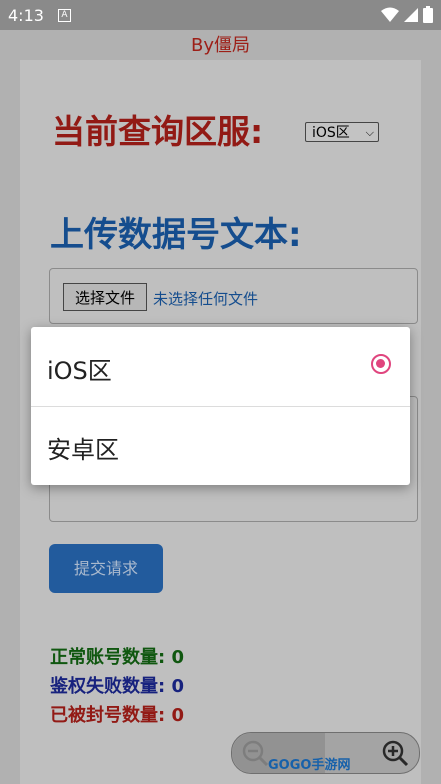  What do you see at coordinates (220, 15) in the screenshot?
I see `status-bar: 4:13 A` at bounding box center [220, 15].